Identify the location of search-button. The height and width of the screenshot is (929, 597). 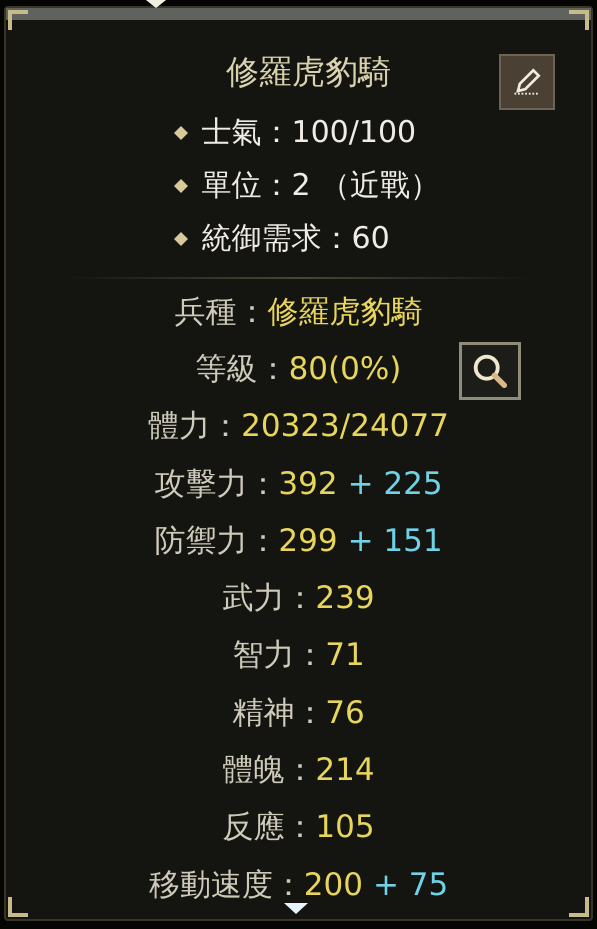
(490, 371).